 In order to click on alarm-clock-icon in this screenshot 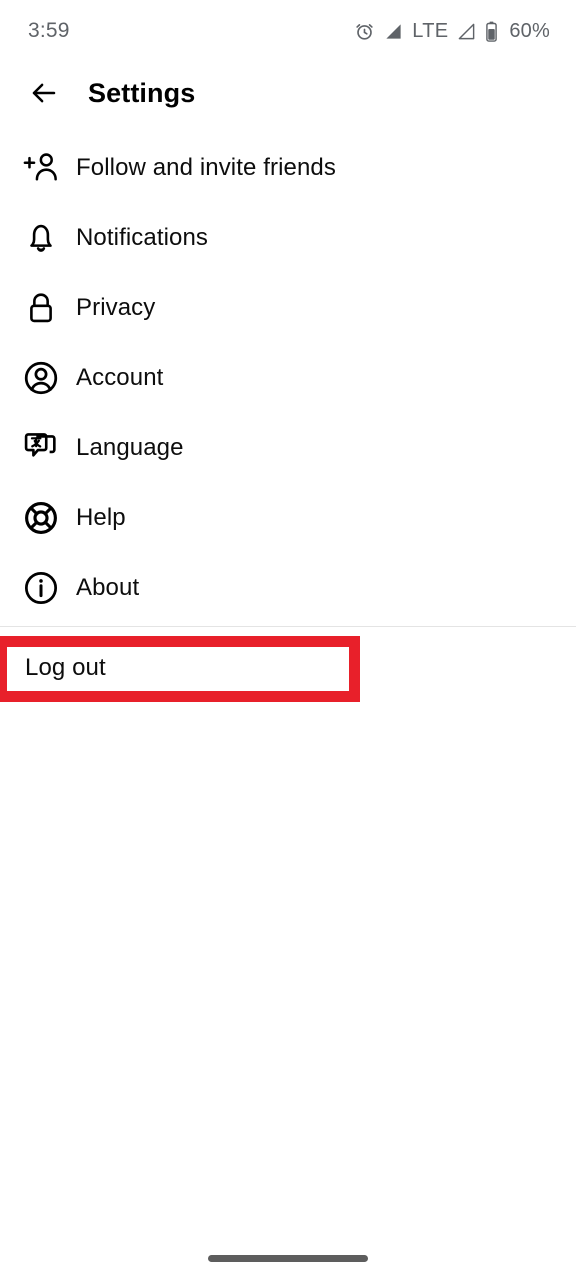, I will do `click(364, 31)`.